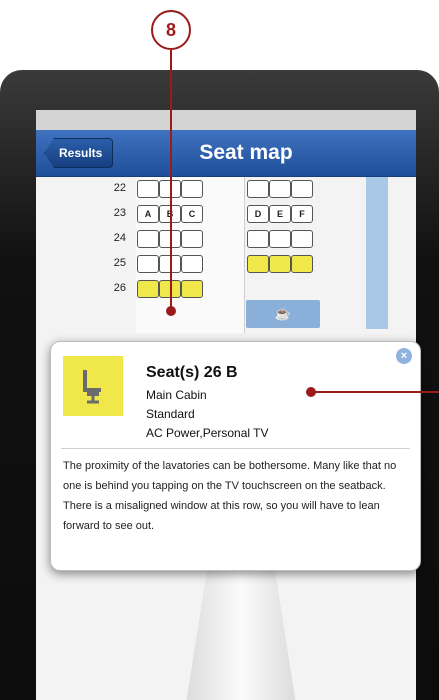 The width and height of the screenshot is (439, 700). I want to click on seat-c: C, so click(192, 214).